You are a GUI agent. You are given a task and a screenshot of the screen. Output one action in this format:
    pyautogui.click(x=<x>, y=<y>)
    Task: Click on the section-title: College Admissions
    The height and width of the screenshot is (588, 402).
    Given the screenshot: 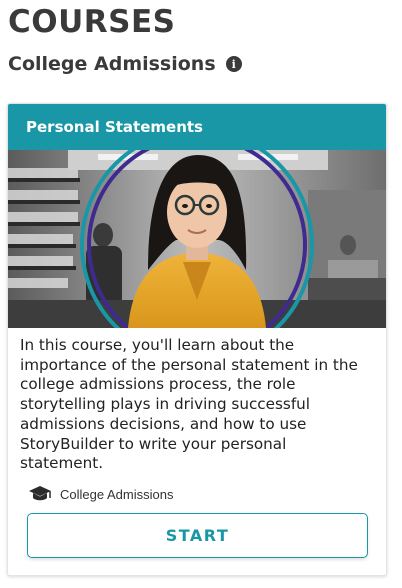 What is the action you would take?
    pyautogui.click(x=112, y=64)
    